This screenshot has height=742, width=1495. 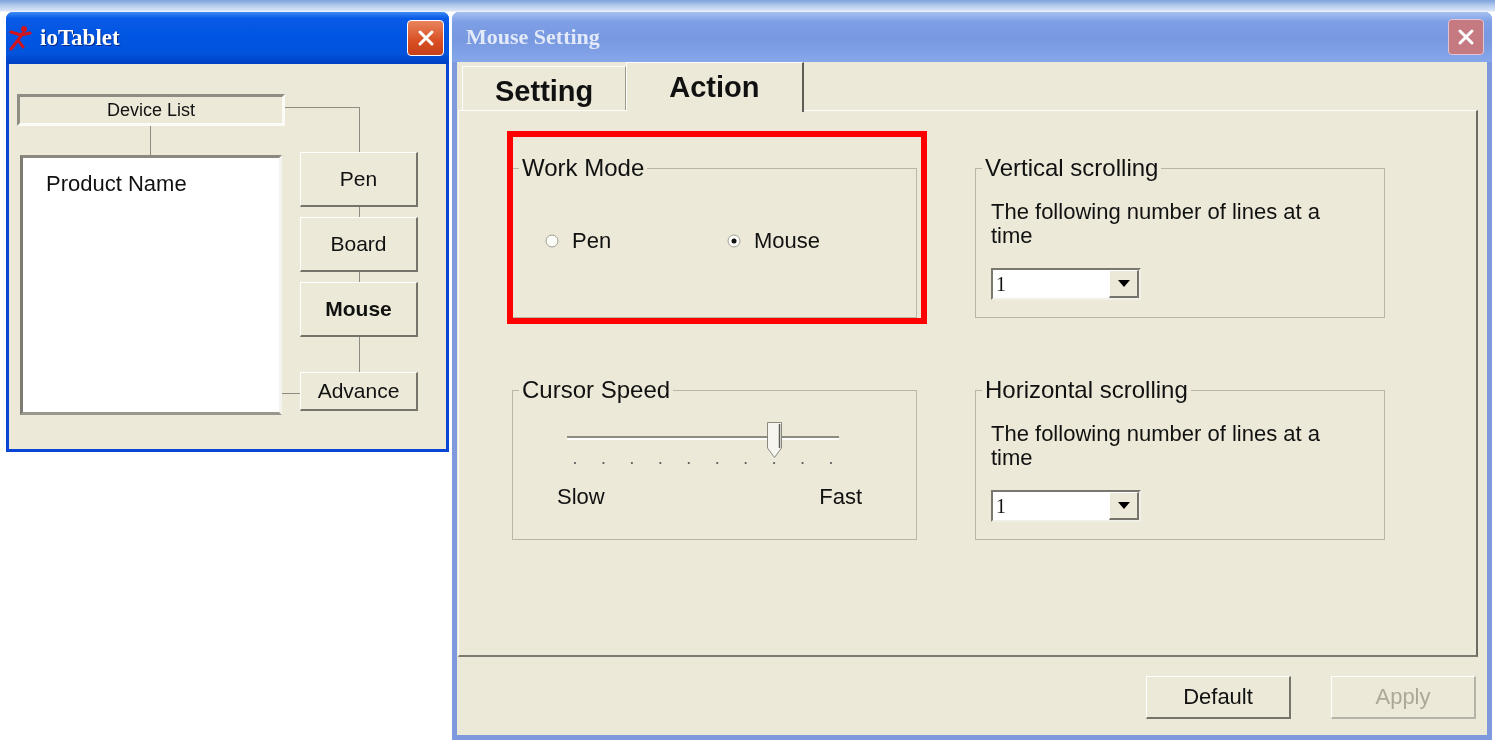 What do you see at coordinates (151, 110) in the screenshot?
I see `device-list-label: Device List` at bounding box center [151, 110].